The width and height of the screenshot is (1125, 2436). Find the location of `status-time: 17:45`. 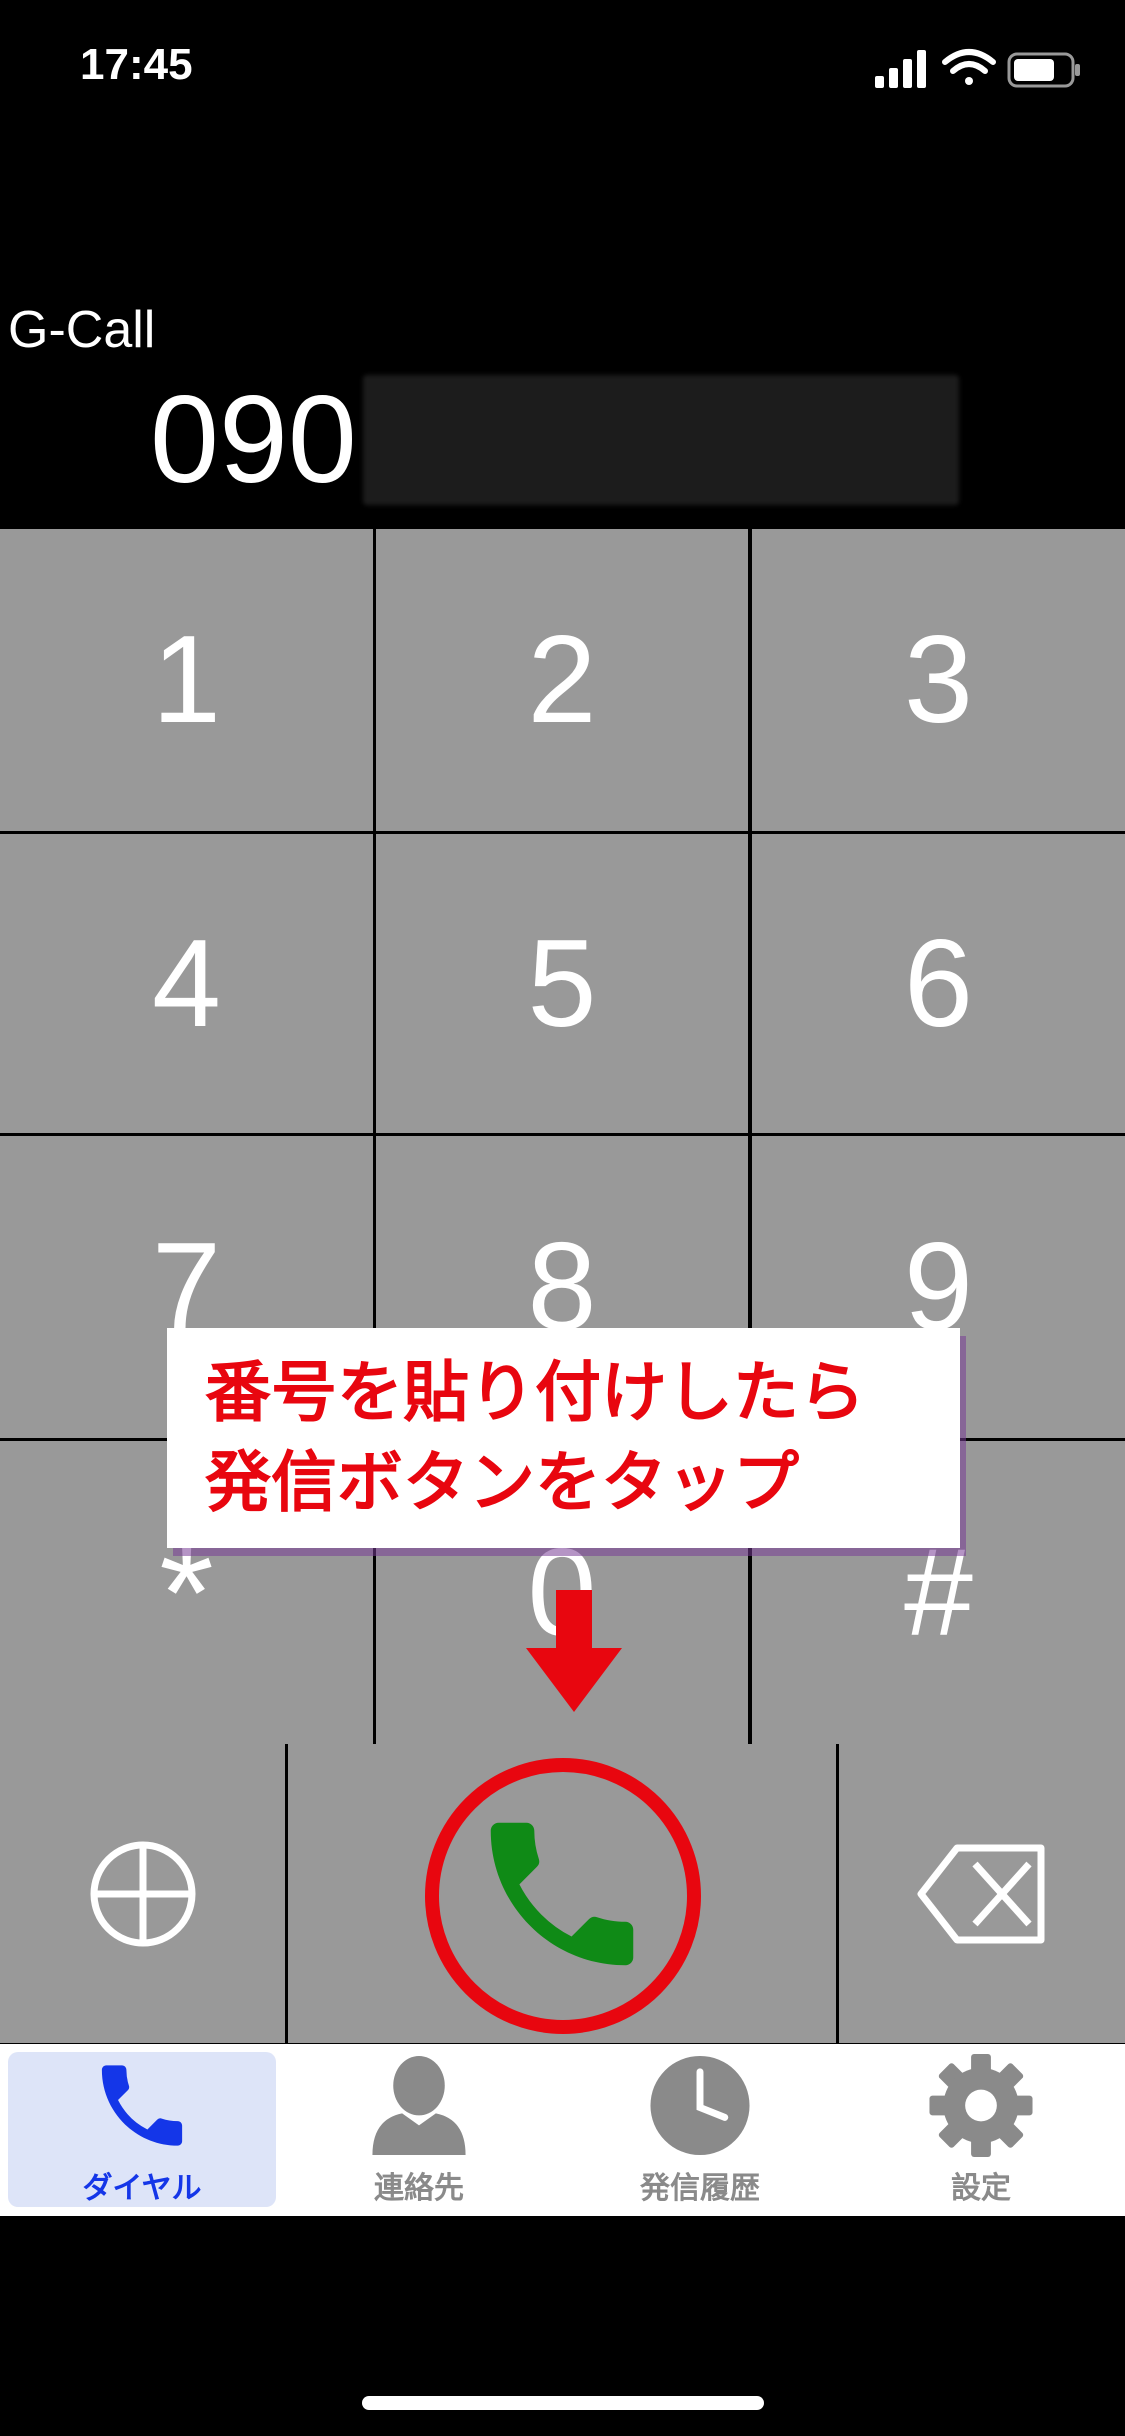

status-time: 17:45 is located at coordinates (136, 64).